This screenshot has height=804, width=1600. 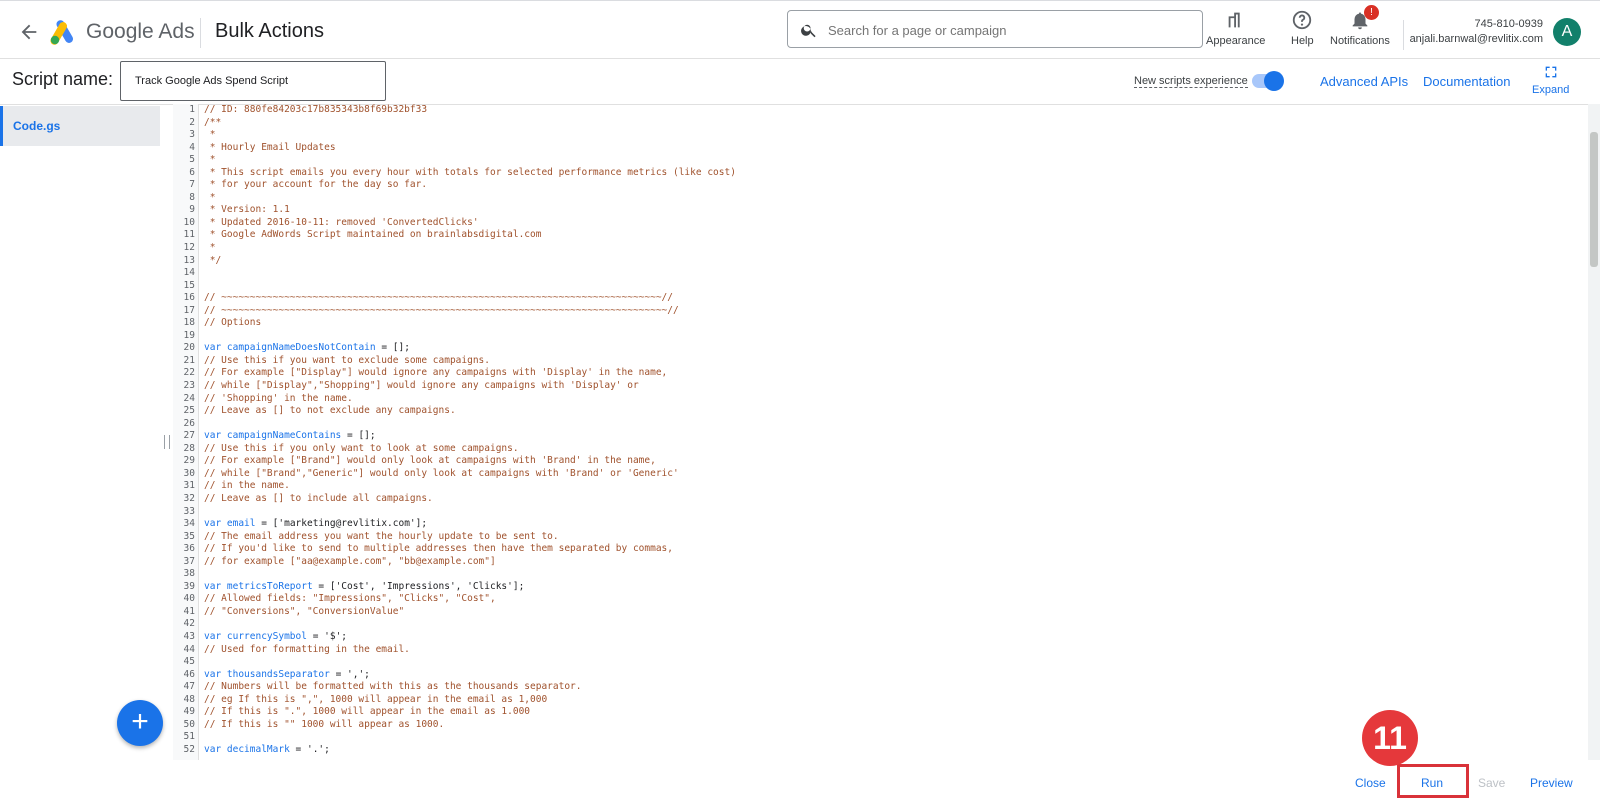 What do you see at coordinates (192, 135) in the screenshot?
I see `line-number: 3` at bounding box center [192, 135].